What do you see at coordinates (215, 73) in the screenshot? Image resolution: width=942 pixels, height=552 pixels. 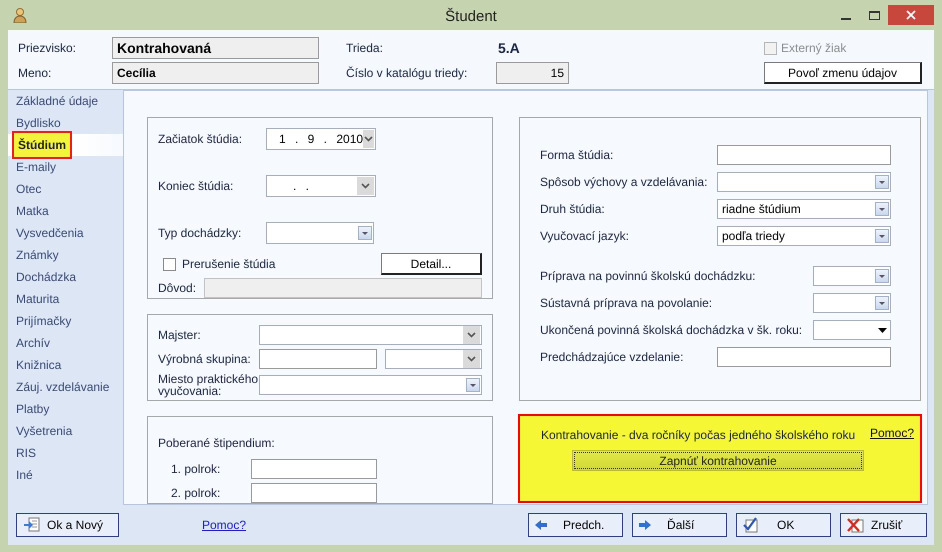 I see `input-field: Cecília` at bounding box center [215, 73].